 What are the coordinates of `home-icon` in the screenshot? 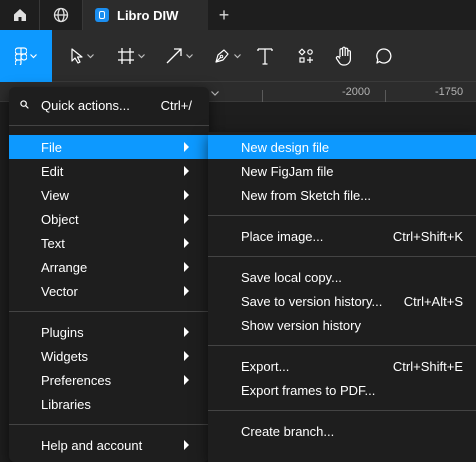 It's located at (19, 15).